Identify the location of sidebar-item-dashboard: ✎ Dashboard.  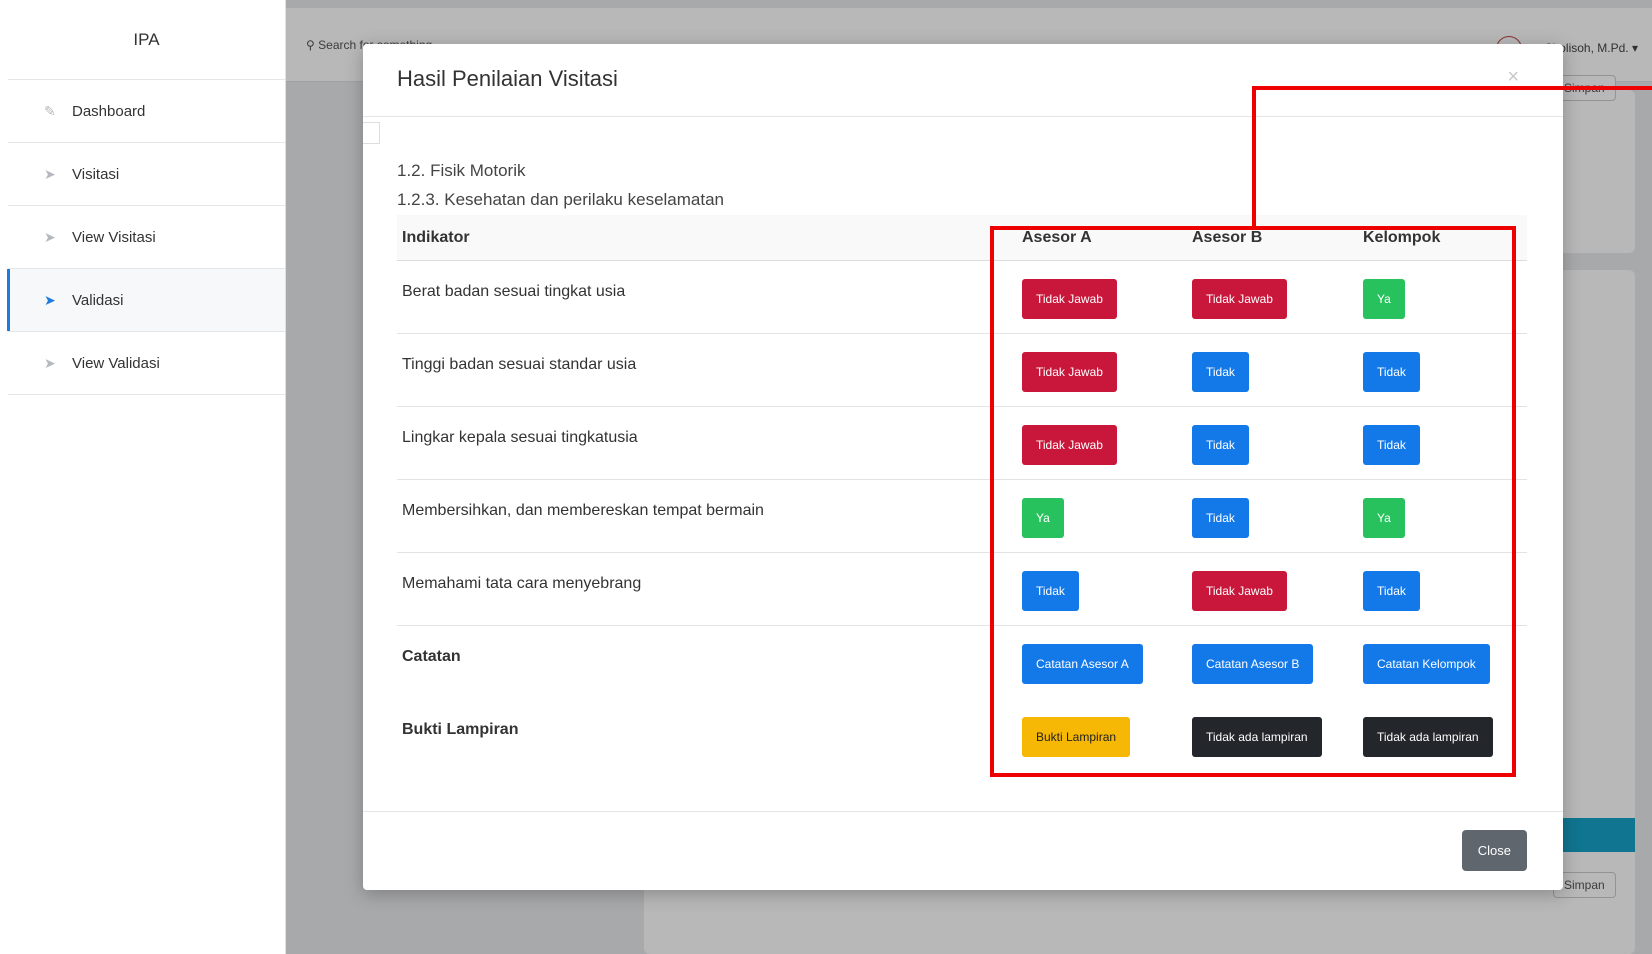
(146, 111).